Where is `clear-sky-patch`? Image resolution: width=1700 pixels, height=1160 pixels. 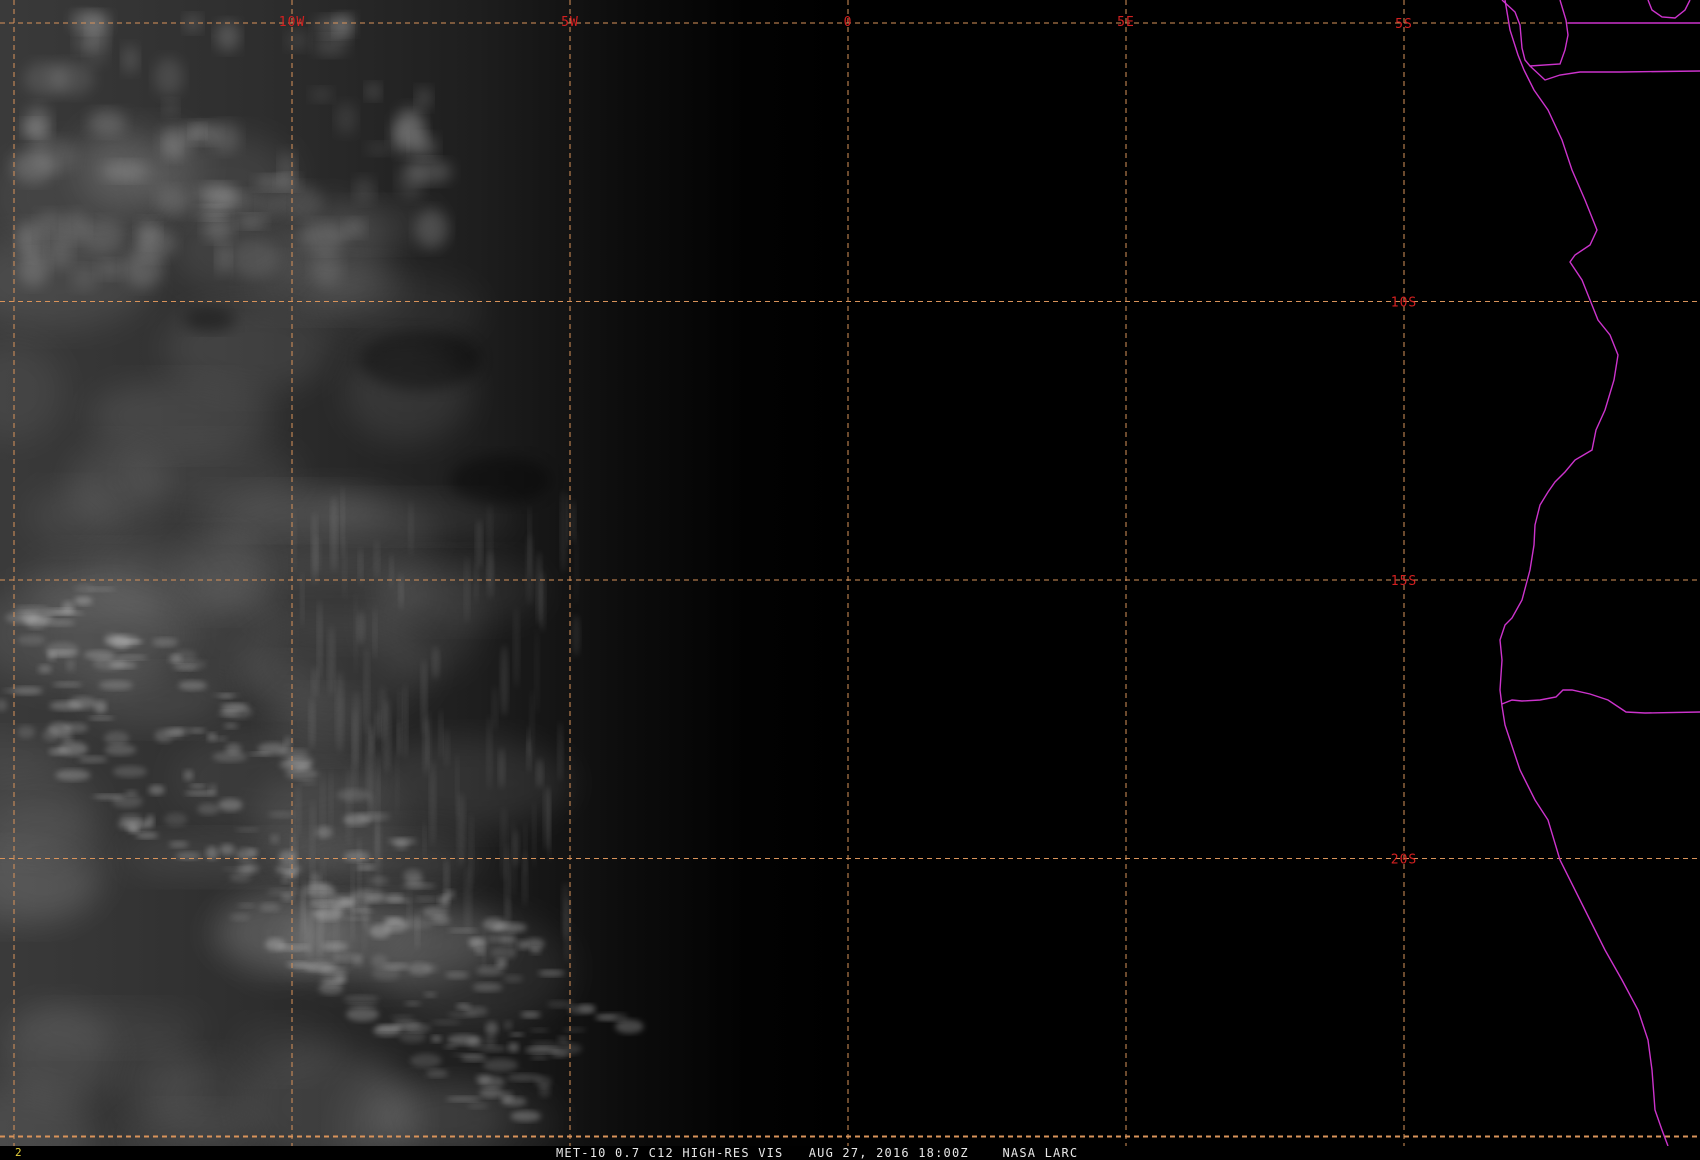 clear-sky-patch is located at coordinates (420, 360).